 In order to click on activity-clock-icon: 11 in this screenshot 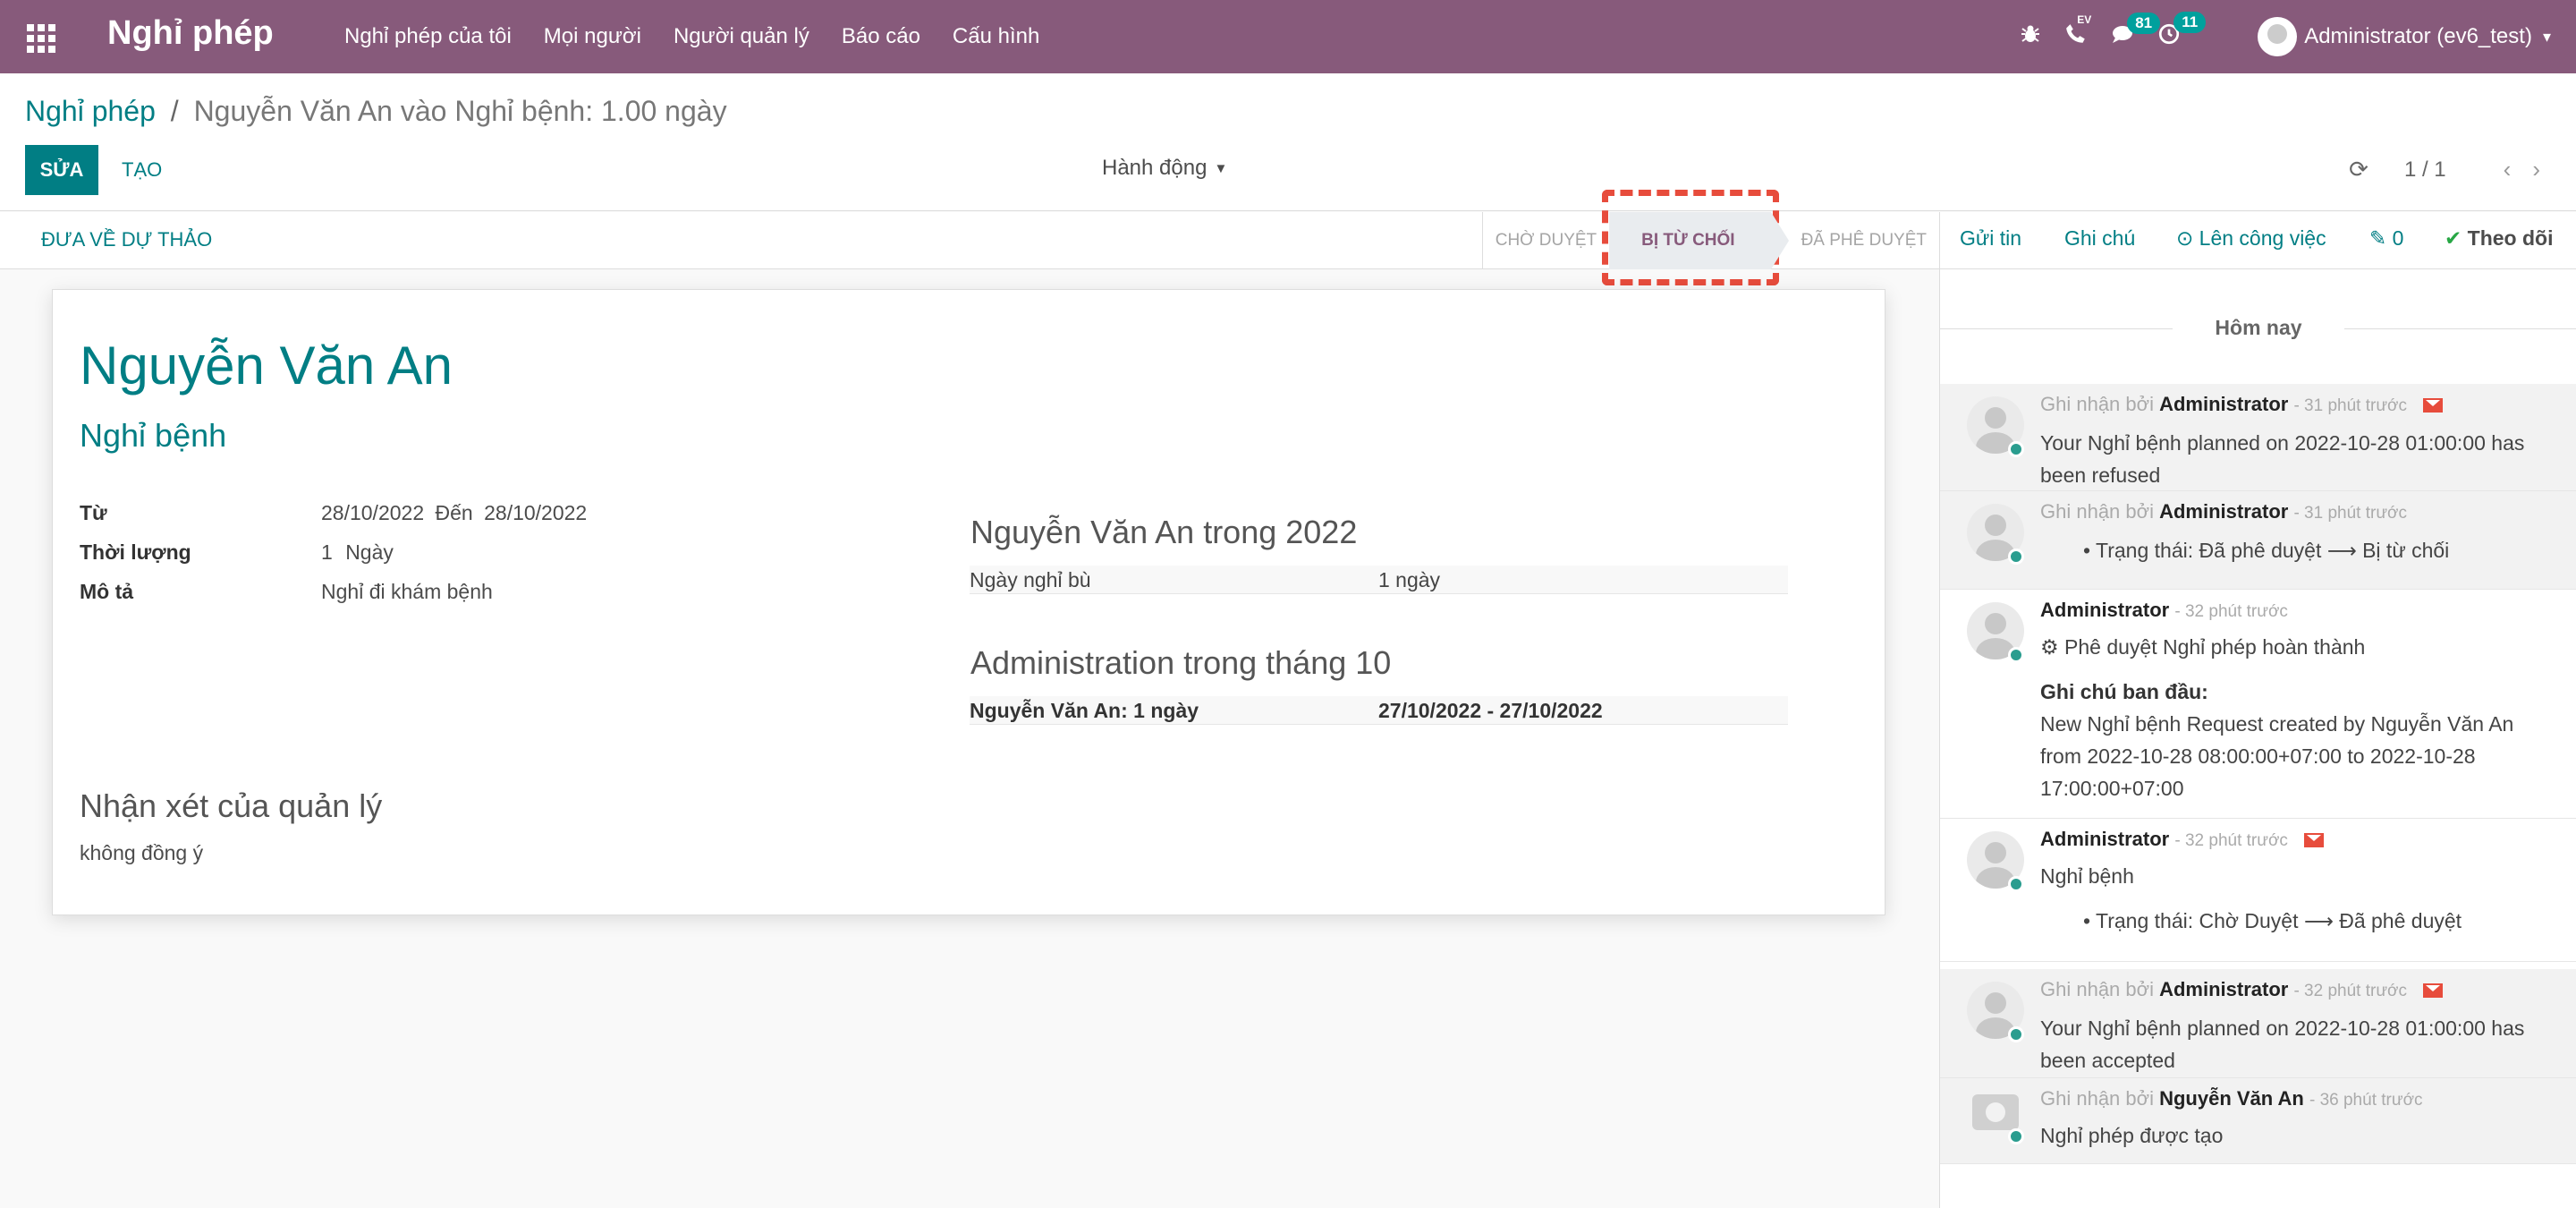, I will do `click(2182, 31)`.